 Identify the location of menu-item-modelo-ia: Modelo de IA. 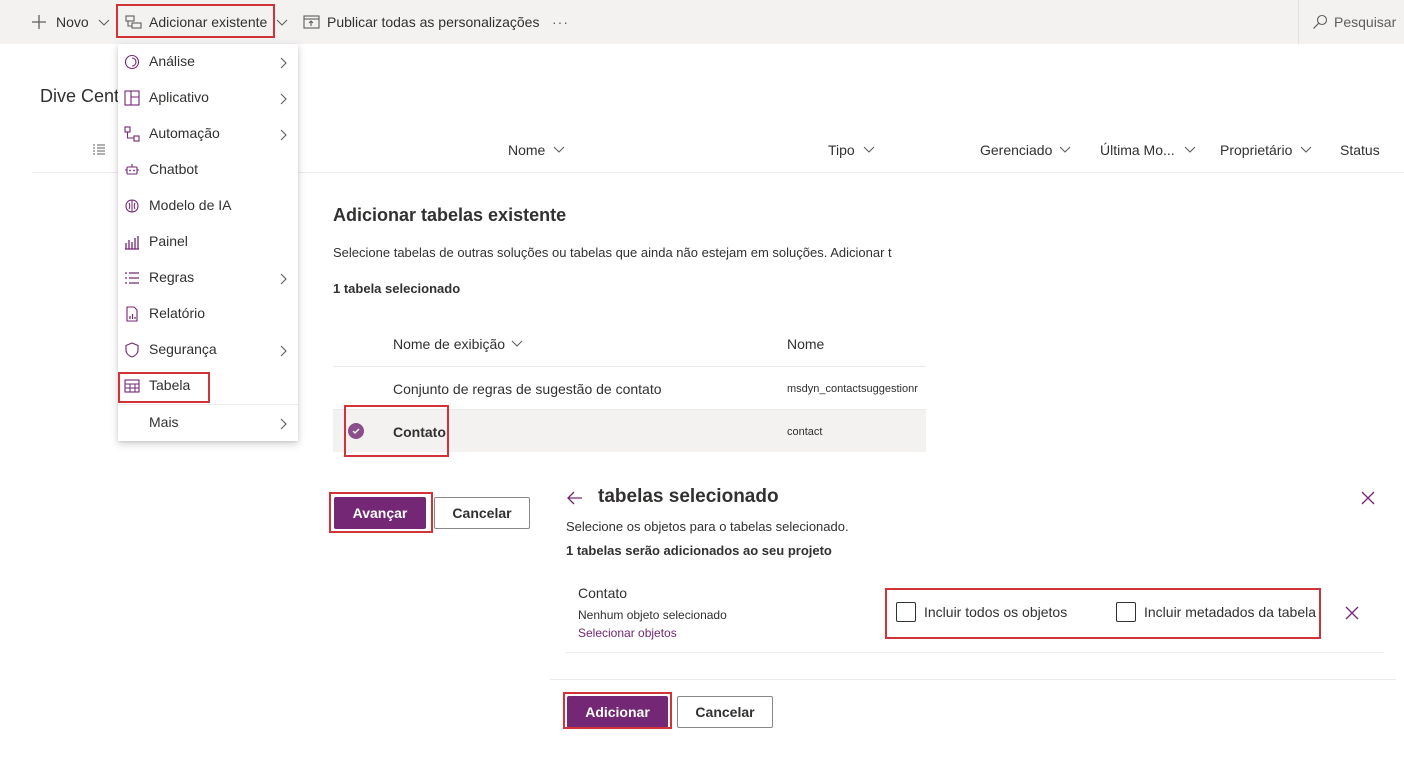
(208, 206).